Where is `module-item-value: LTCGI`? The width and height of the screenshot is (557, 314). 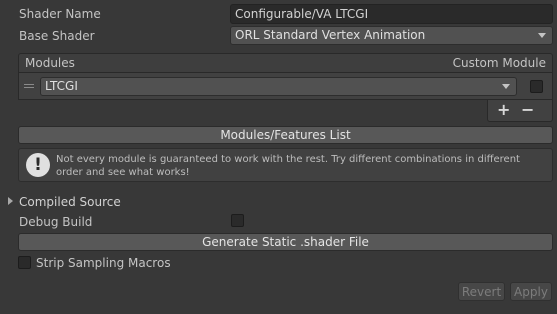
module-item-value: LTCGI is located at coordinates (61, 86).